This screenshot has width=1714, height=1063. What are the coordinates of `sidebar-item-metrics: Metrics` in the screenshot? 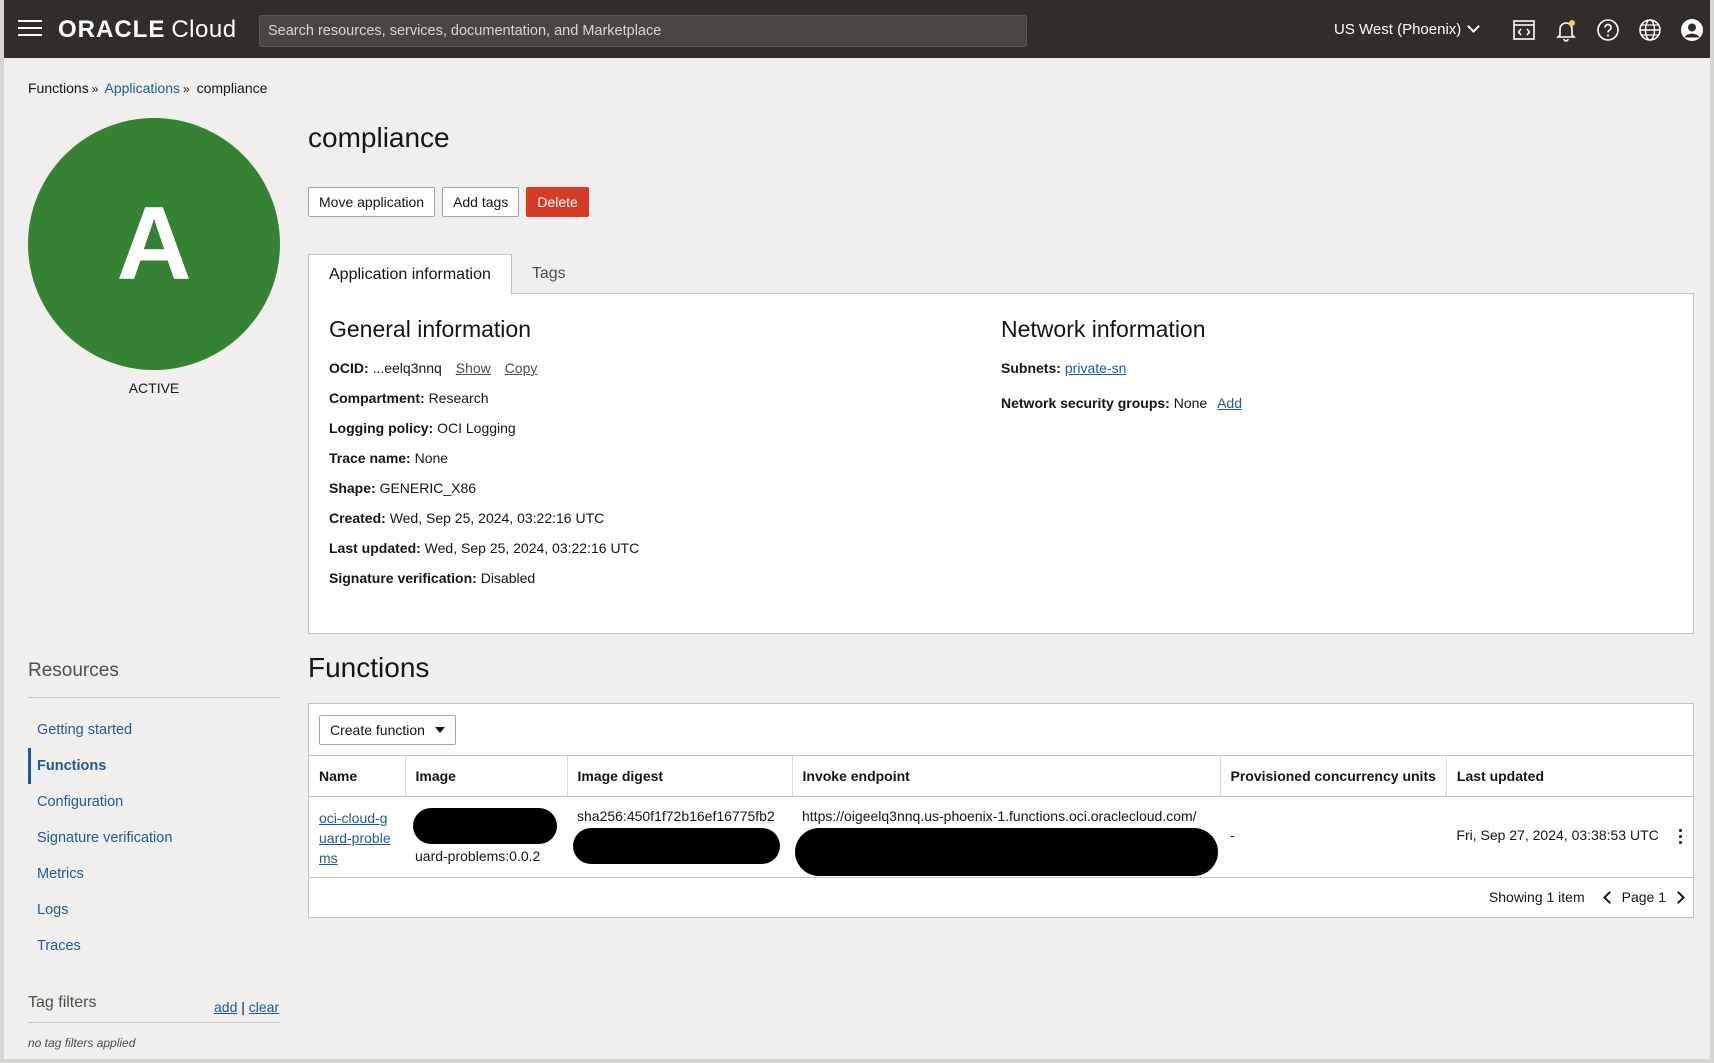 It's located at (154, 874).